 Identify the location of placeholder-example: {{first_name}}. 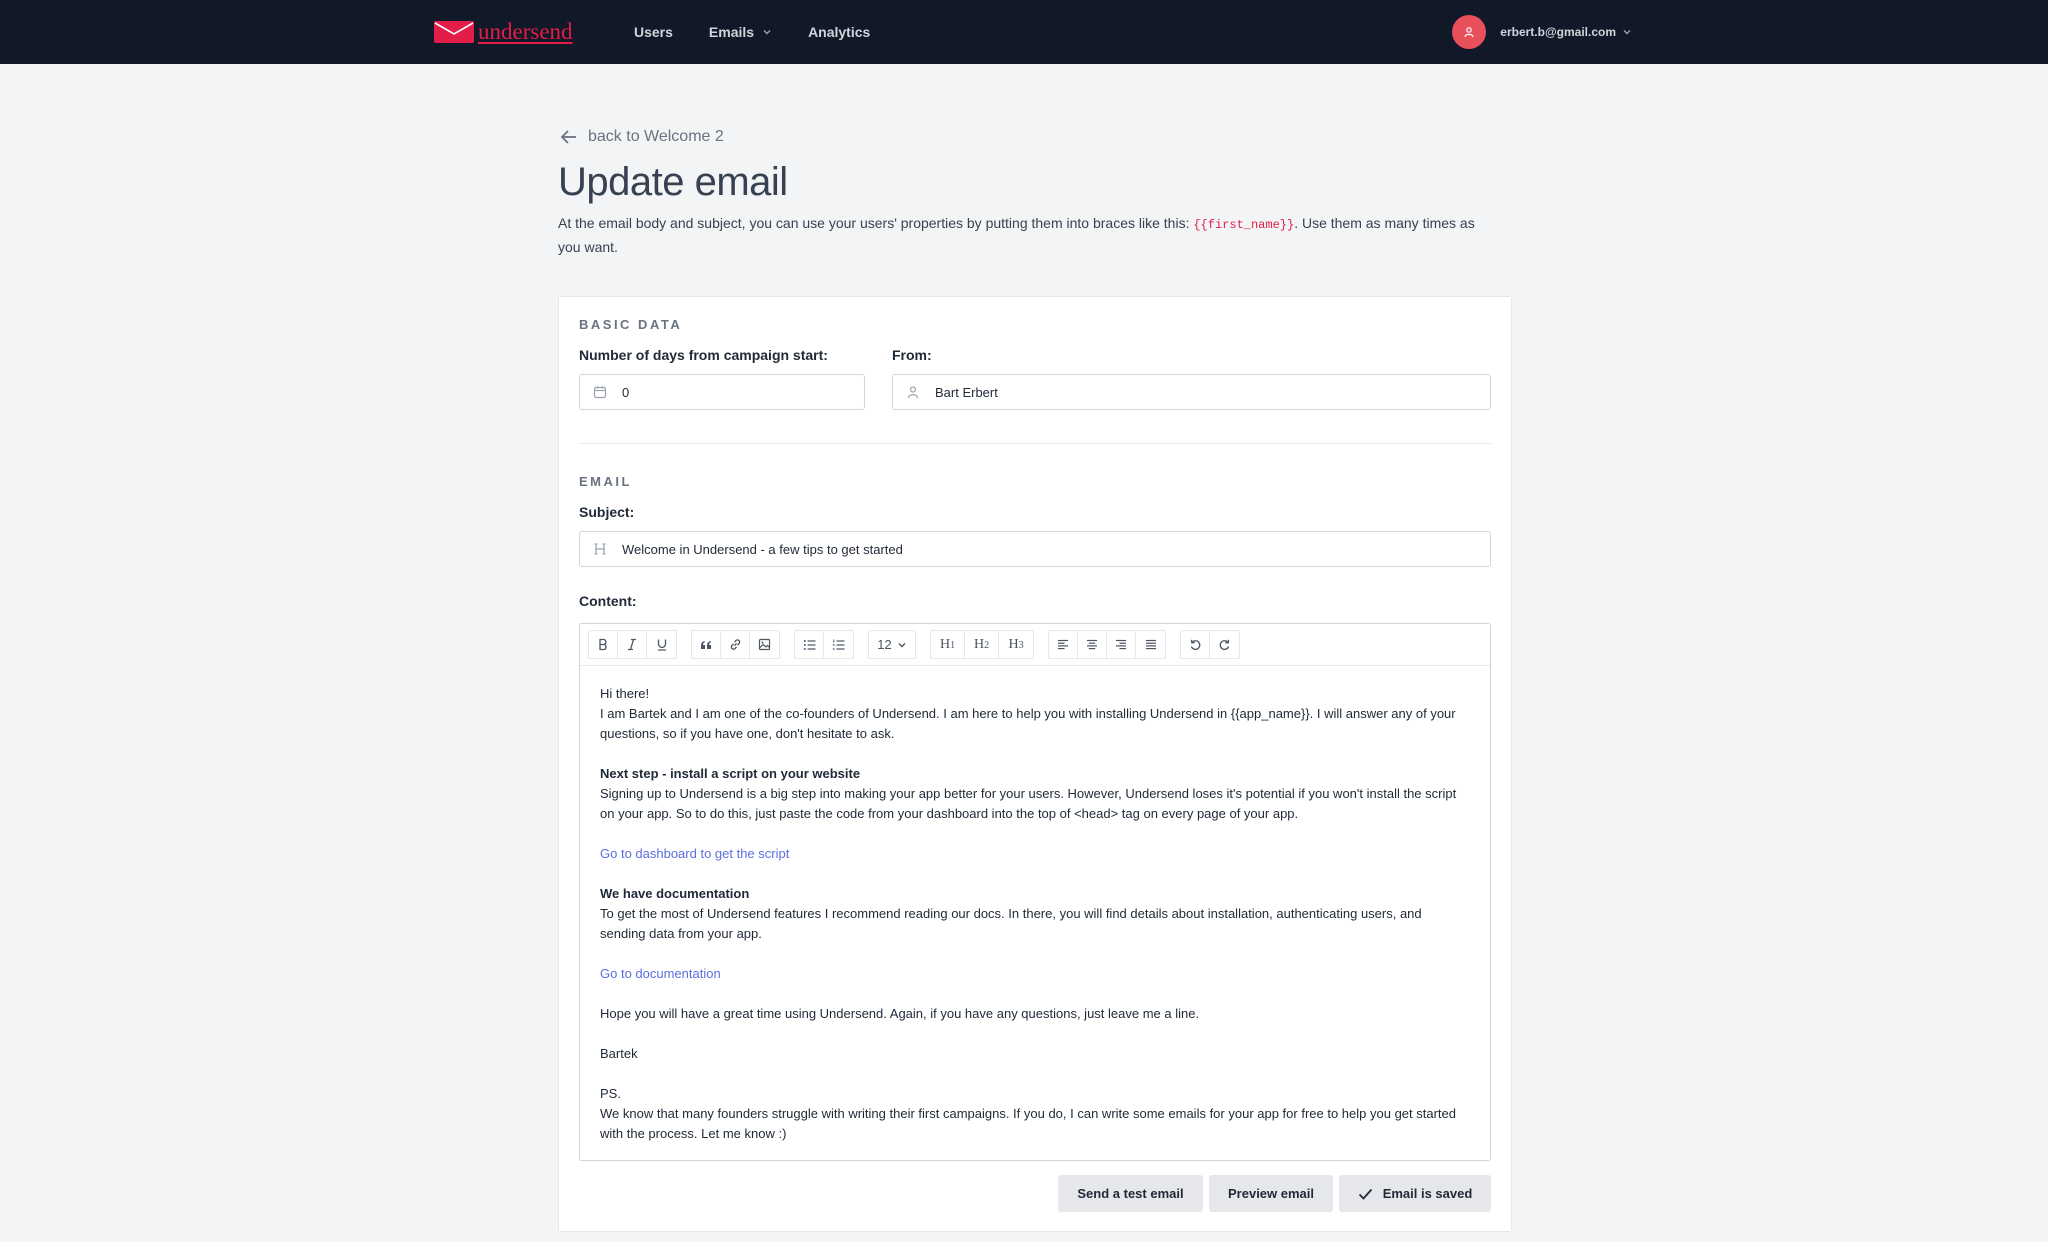
(1244, 225).